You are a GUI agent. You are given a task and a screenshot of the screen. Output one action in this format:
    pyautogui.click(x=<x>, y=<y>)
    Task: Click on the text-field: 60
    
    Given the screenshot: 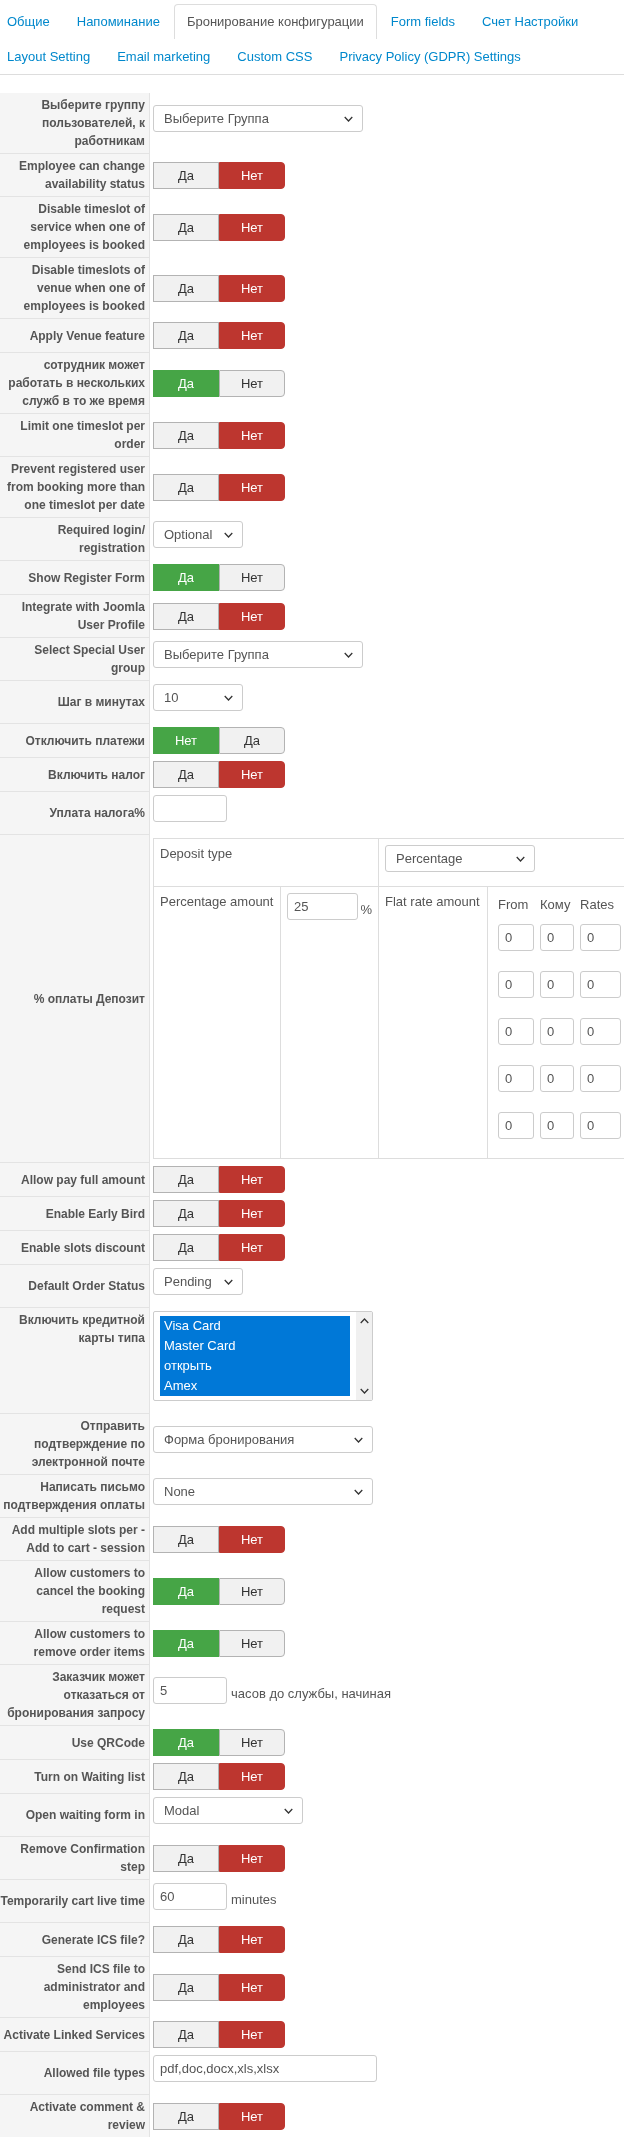 What is the action you would take?
    pyautogui.click(x=190, y=1896)
    